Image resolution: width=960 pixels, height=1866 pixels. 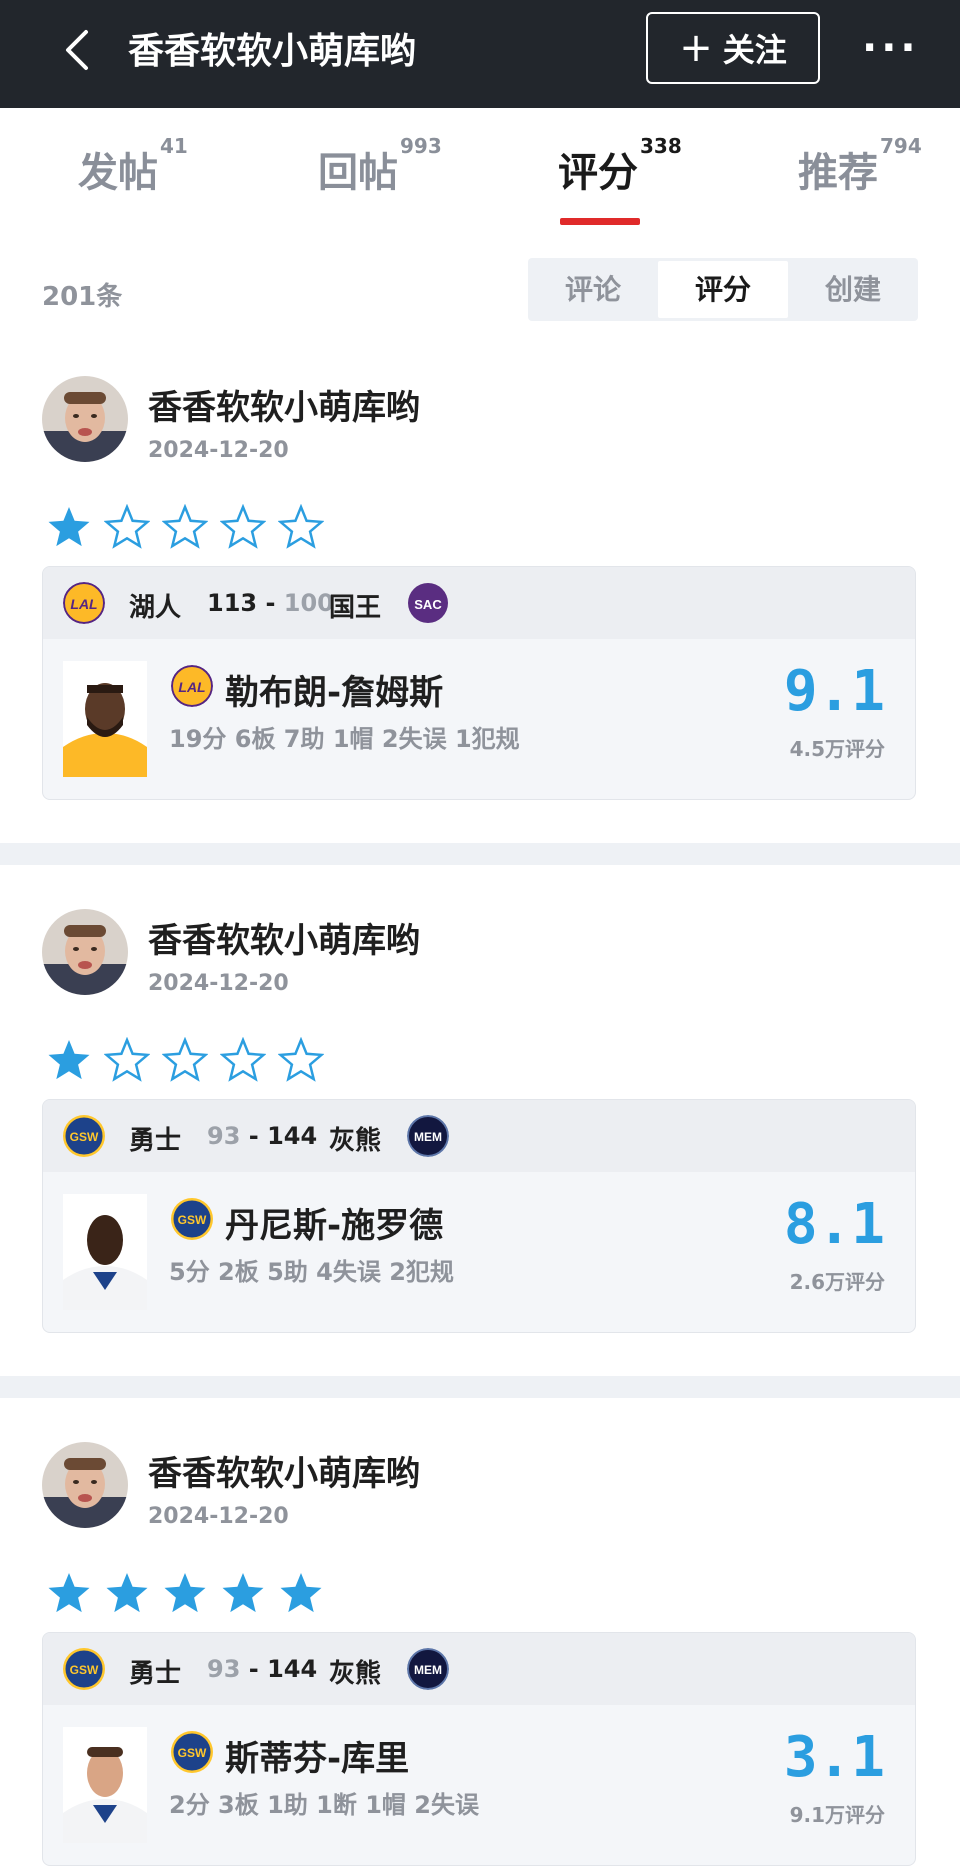 I want to click on filter-comments: 评论, so click(x=593, y=289).